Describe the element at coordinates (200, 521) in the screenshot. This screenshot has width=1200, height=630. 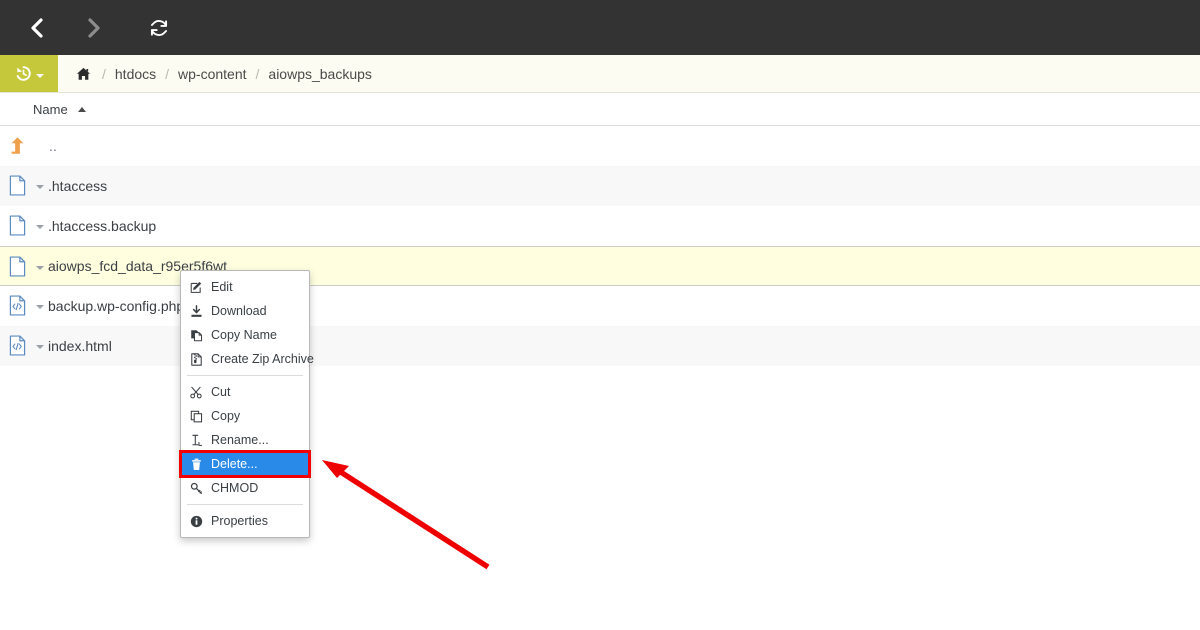
I see `info-icon` at that location.